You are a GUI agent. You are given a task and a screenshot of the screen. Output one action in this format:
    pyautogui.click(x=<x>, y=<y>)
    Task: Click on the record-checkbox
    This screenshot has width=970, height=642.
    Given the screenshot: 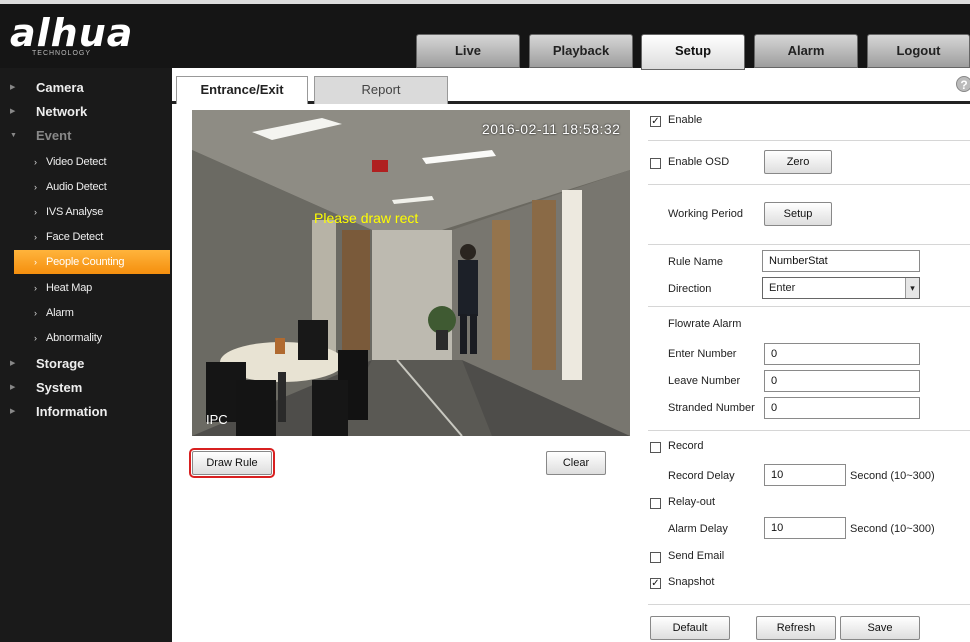 What is the action you would take?
    pyautogui.click(x=655, y=447)
    